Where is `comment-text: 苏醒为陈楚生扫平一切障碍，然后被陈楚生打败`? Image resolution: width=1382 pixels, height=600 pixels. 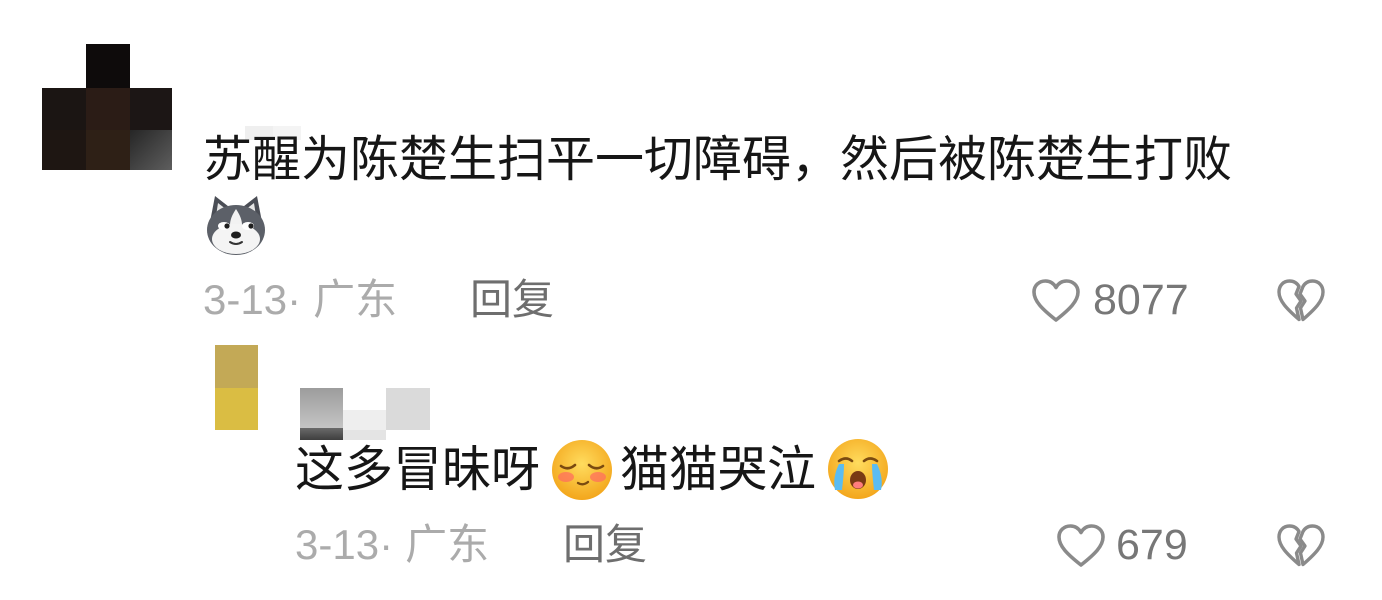
comment-text: 苏醒为陈楚生扫平一切障碍，然后被陈楚生打败 is located at coordinates (718, 160).